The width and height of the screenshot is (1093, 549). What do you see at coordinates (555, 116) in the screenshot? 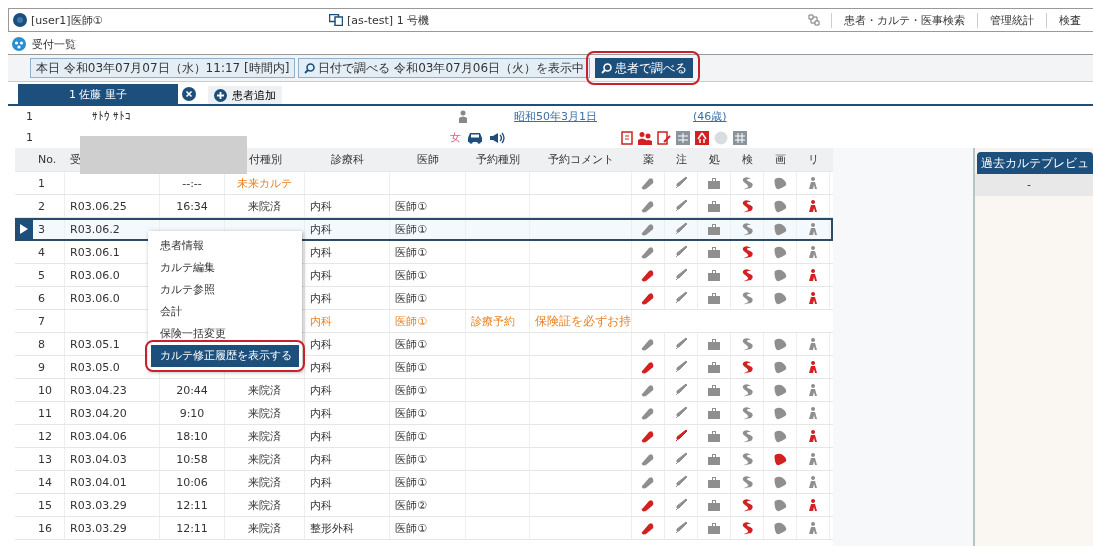
I see `birthday-link: 昭和50年3月1日` at bounding box center [555, 116].